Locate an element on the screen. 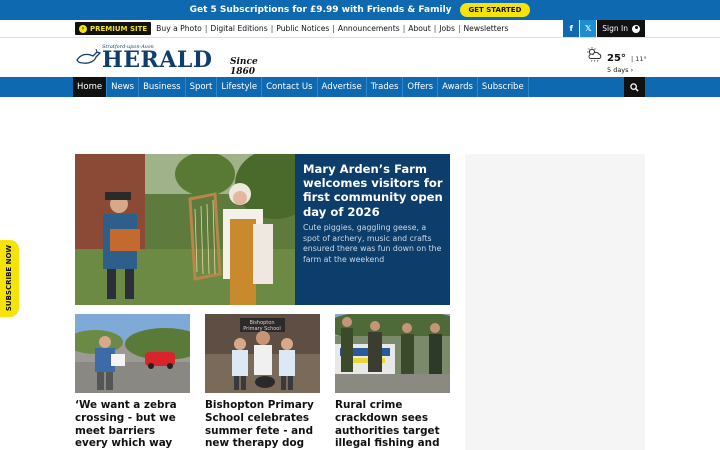 This screenshot has height=450, width=720. sign-in-button: Sign In is located at coordinates (621, 28).